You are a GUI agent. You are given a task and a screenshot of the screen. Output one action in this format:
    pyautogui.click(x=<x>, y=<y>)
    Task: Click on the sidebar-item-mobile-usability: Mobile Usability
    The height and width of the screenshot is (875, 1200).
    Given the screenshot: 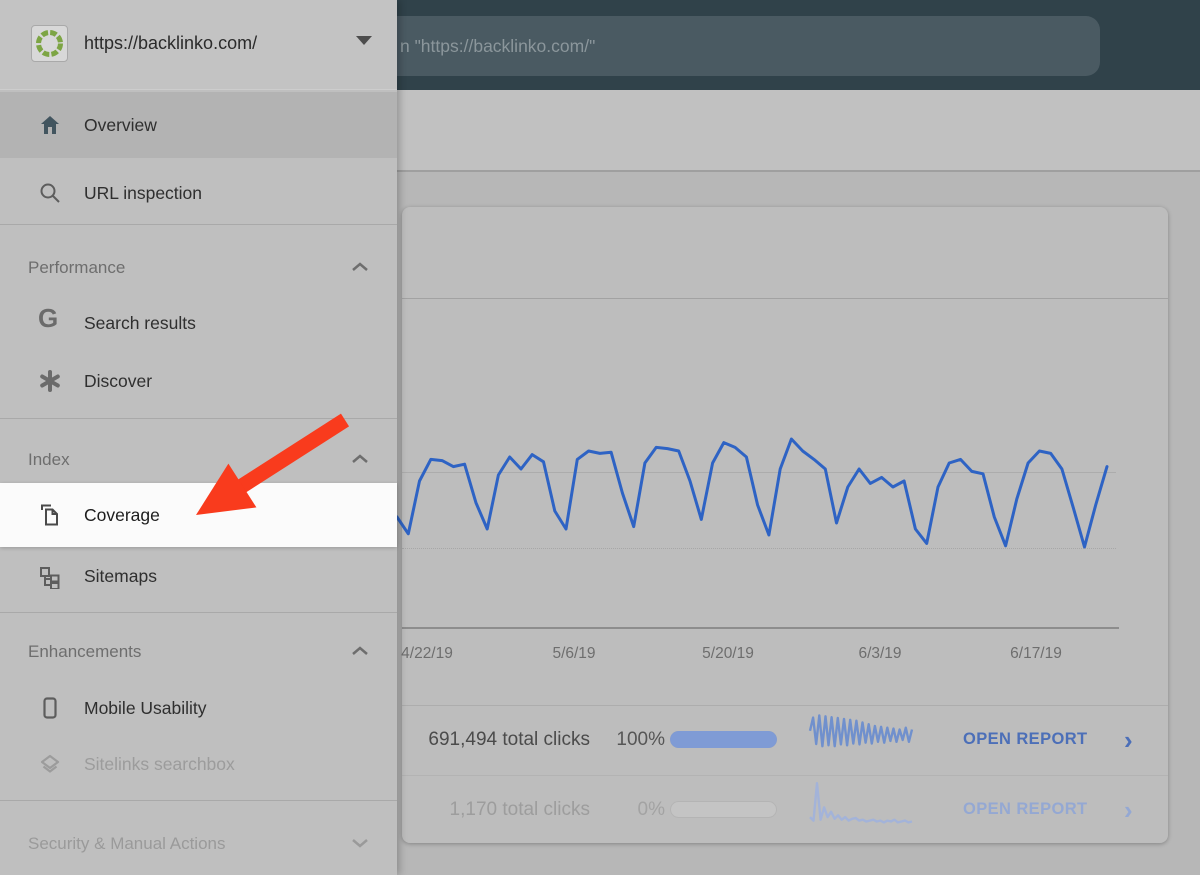 What is the action you would take?
    pyautogui.click(x=198, y=708)
    